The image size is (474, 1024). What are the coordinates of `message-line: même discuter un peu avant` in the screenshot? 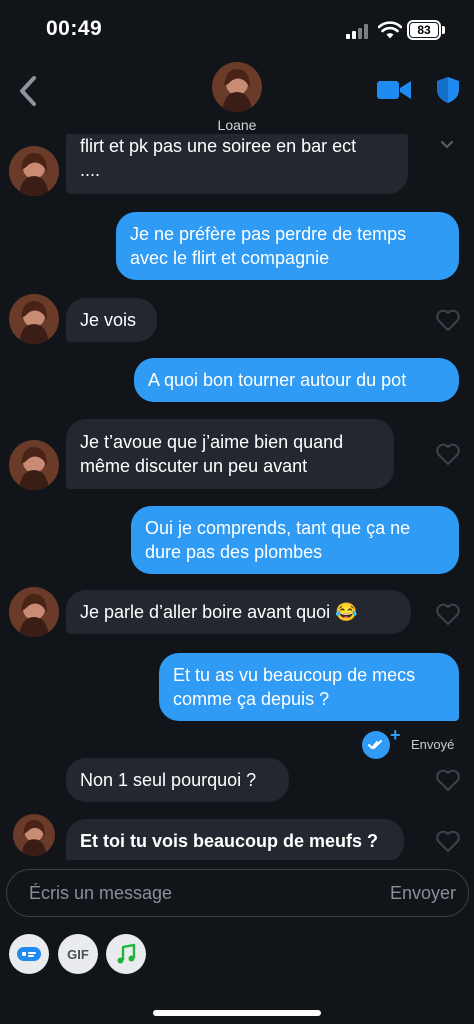 It's located at (194, 466).